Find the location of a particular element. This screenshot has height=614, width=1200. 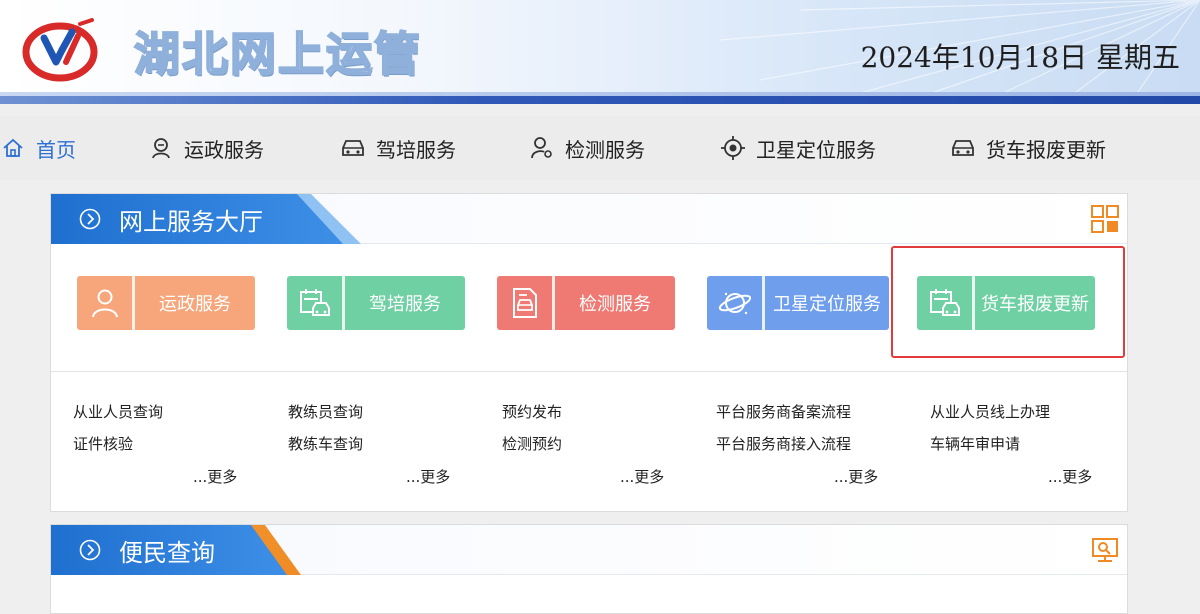

tile-label: 检测服务 is located at coordinates (615, 304).